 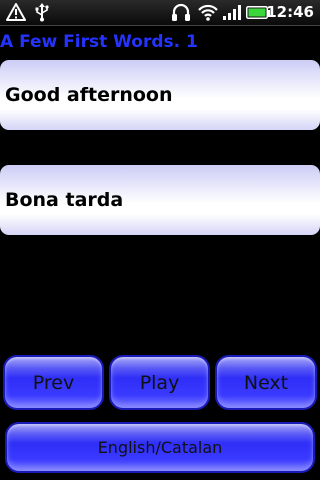 I want to click on play-button: Play, so click(x=159, y=382).